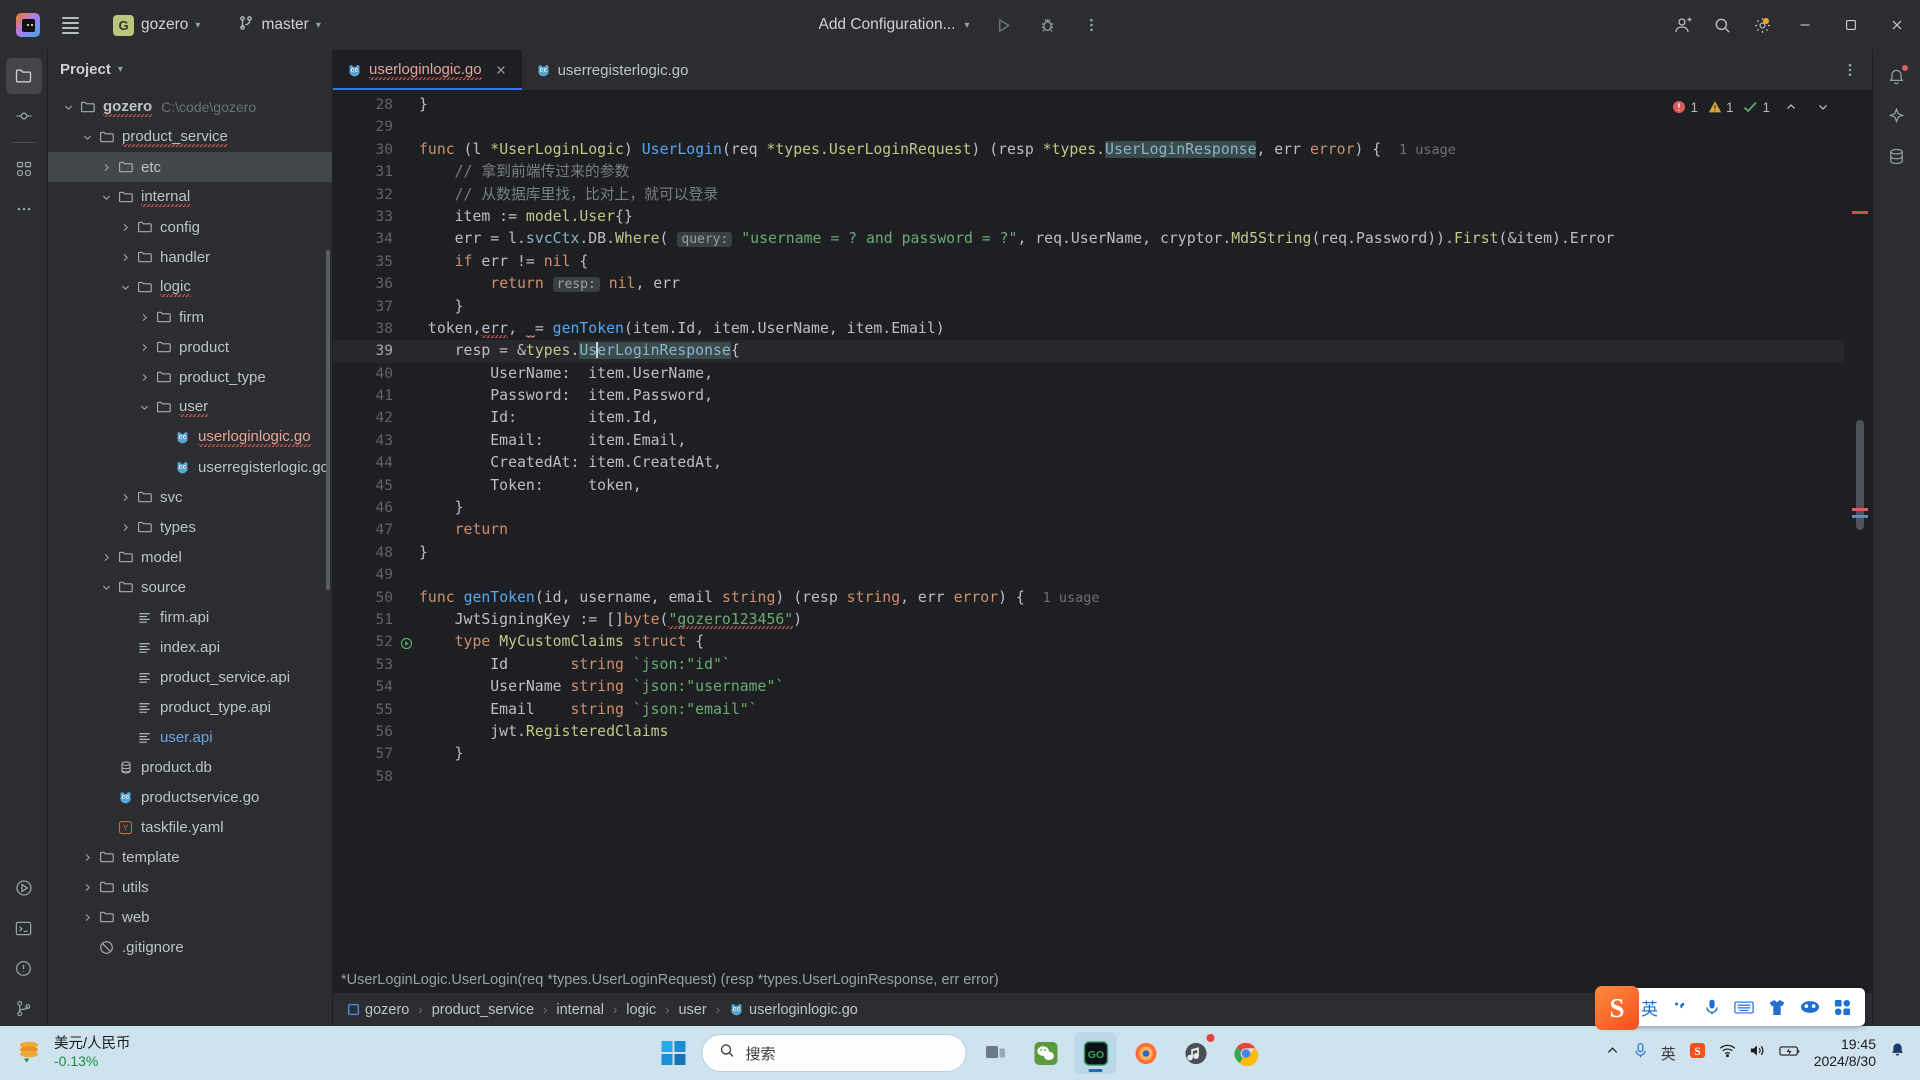  I want to click on notifications-icon, so click(1897, 76).